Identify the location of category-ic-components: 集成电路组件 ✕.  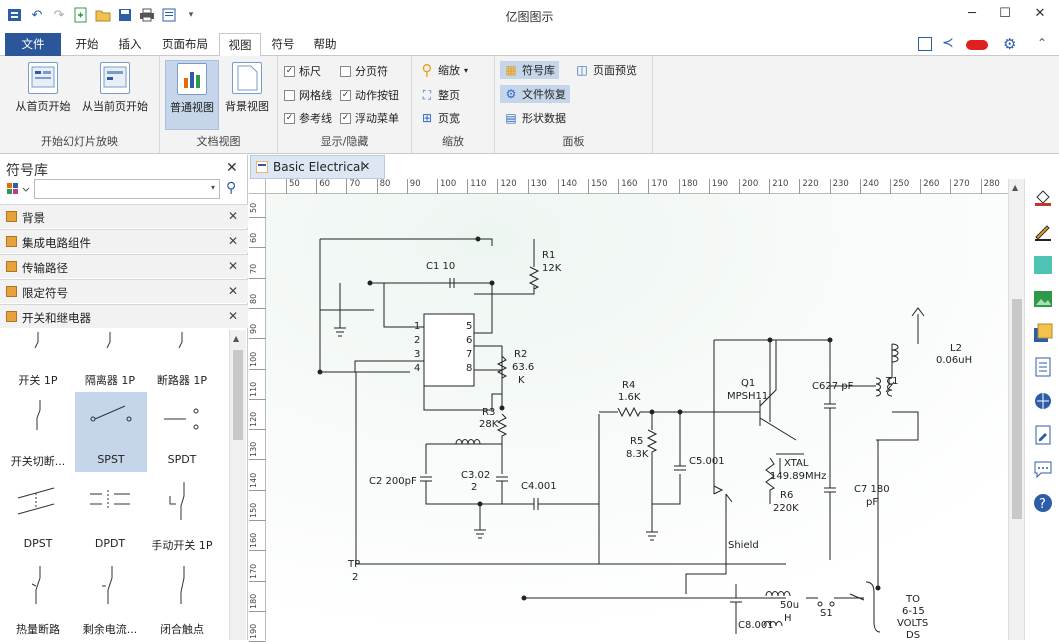
(124, 241).